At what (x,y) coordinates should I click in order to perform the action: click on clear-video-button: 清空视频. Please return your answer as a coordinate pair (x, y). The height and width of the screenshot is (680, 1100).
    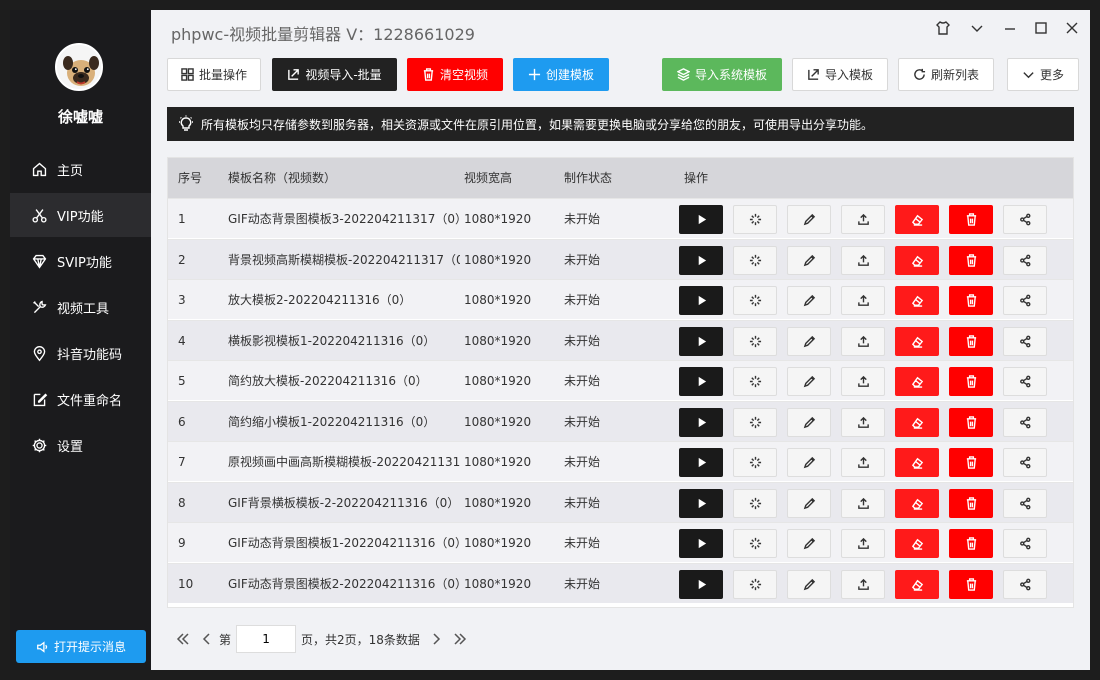
    Looking at the image, I should click on (455, 74).